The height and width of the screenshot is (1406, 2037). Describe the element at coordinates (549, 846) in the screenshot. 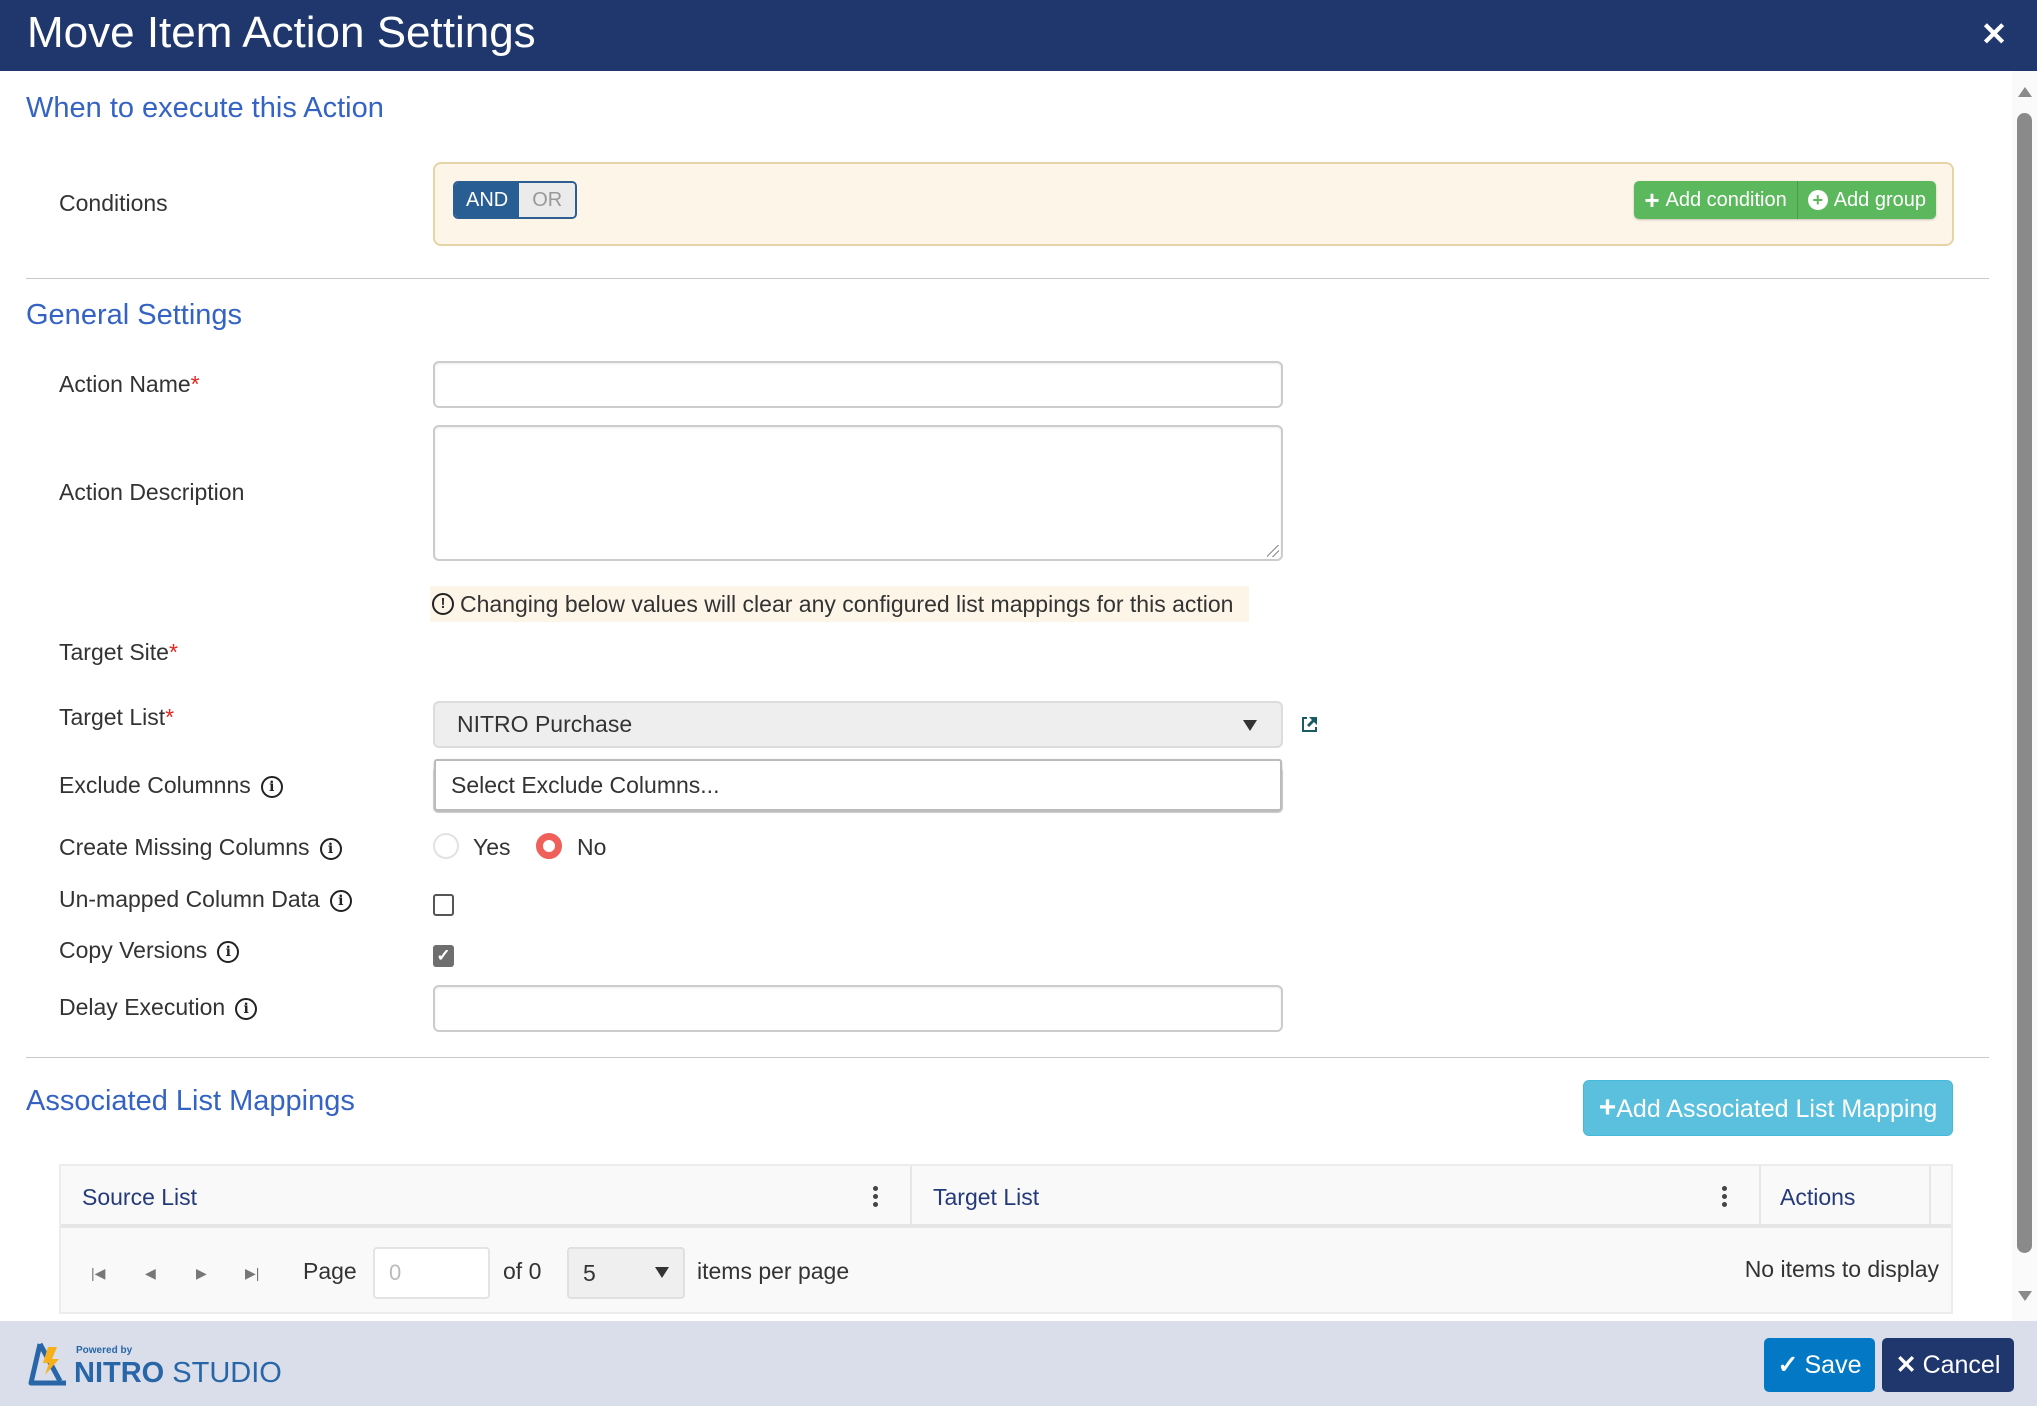

I see `radio-no` at that location.